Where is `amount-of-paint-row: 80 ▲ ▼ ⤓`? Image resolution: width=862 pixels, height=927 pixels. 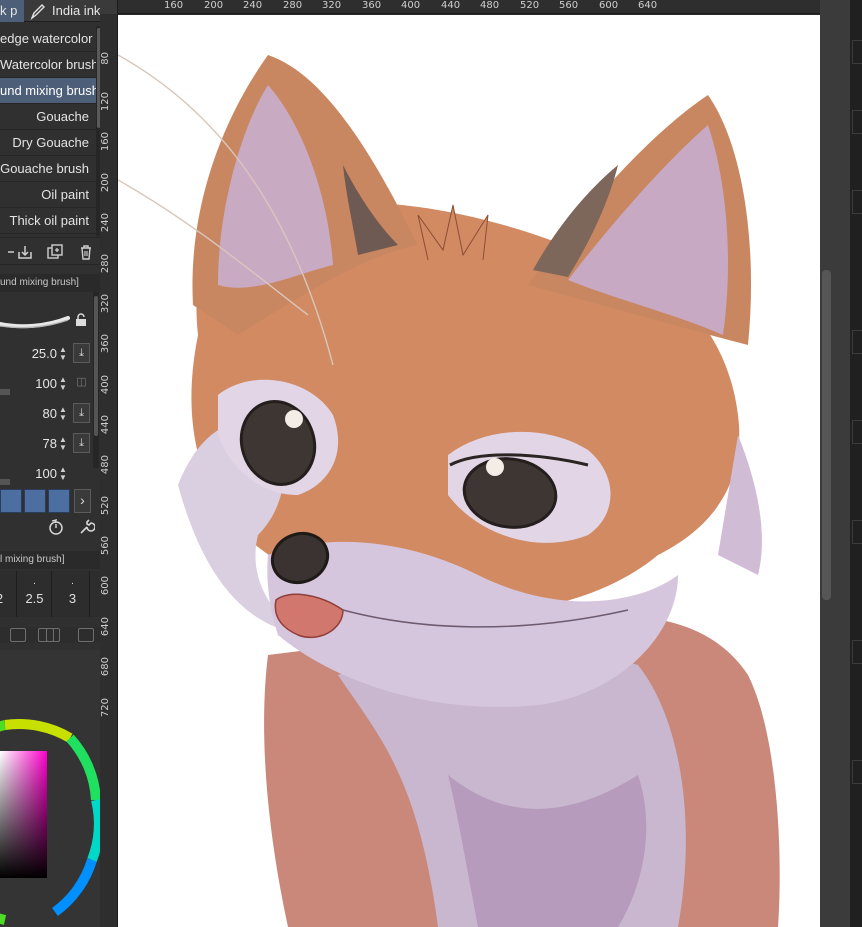
amount-of-paint-row: 80 ▲ ▼ ⤓ is located at coordinates (48, 414).